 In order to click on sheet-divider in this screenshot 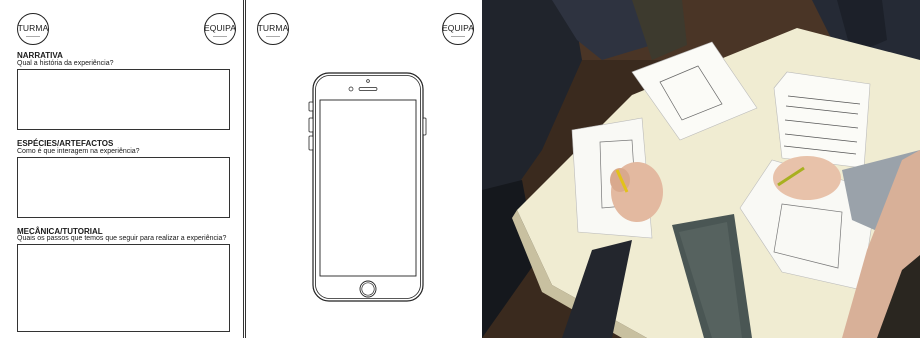, I will do `click(243, 169)`.